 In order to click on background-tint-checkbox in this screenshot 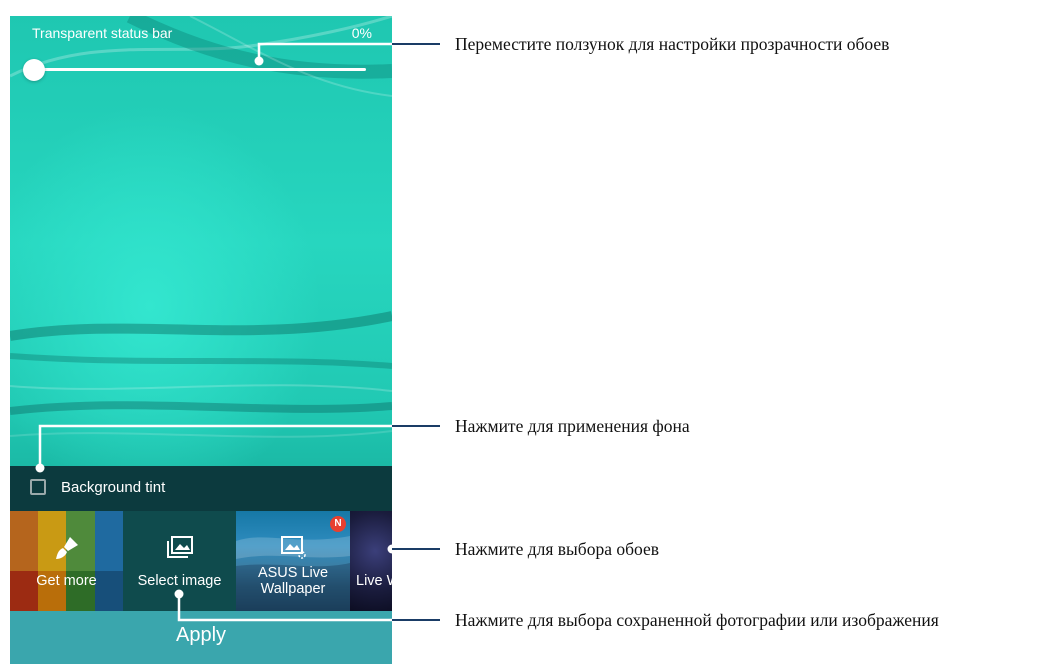, I will do `click(38, 487)`.